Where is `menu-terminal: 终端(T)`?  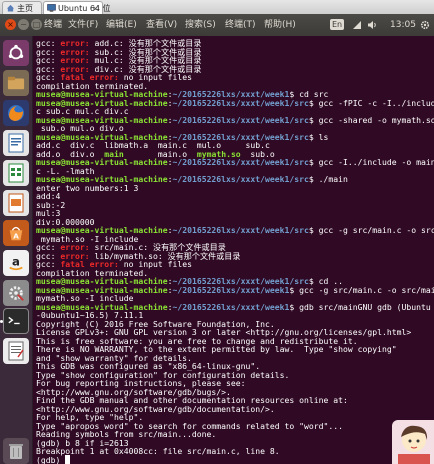
menu-terminal: 终端(T) is located at coordinates (240, 25).